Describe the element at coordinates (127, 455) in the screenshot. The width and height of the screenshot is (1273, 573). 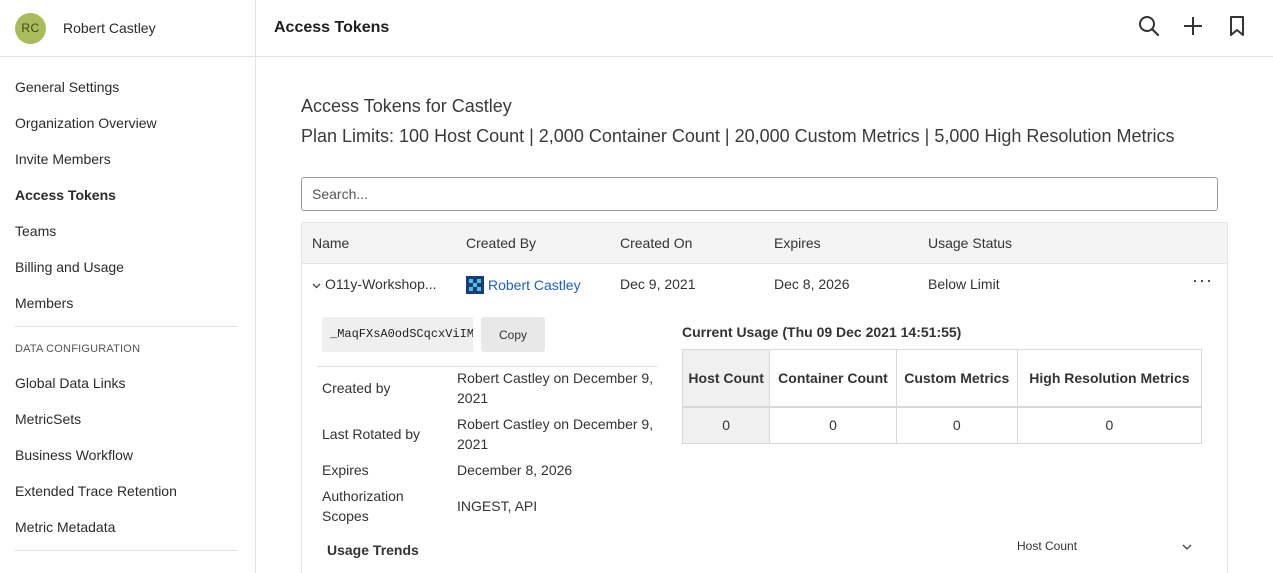
I see `sidebar-item-business-workflow: Business Workflow` at that location.